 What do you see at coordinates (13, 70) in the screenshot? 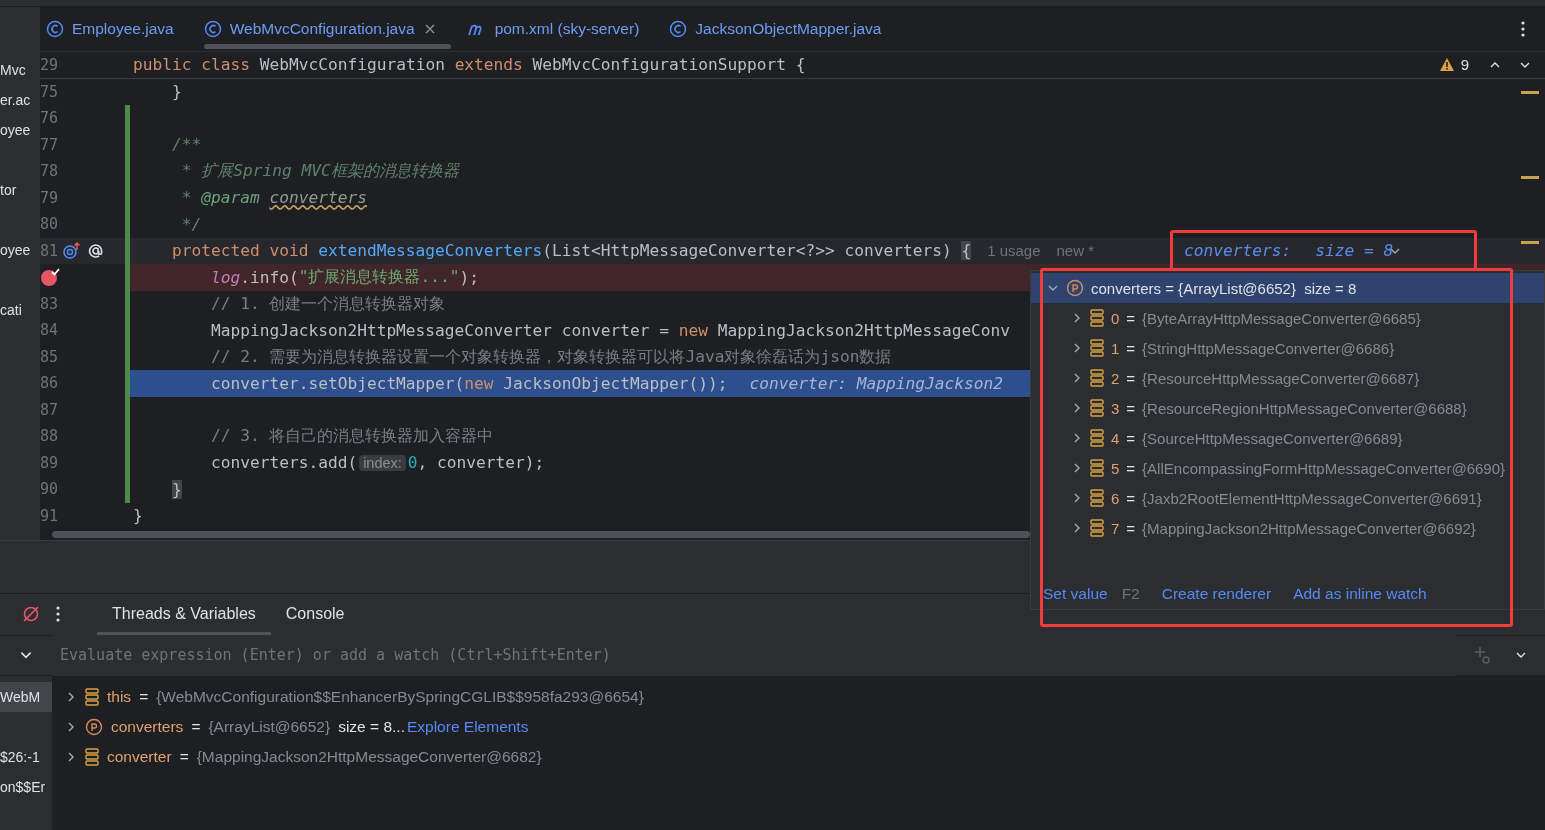
I see `sidebar-item: Mvc` at bounding box center [13, 70].